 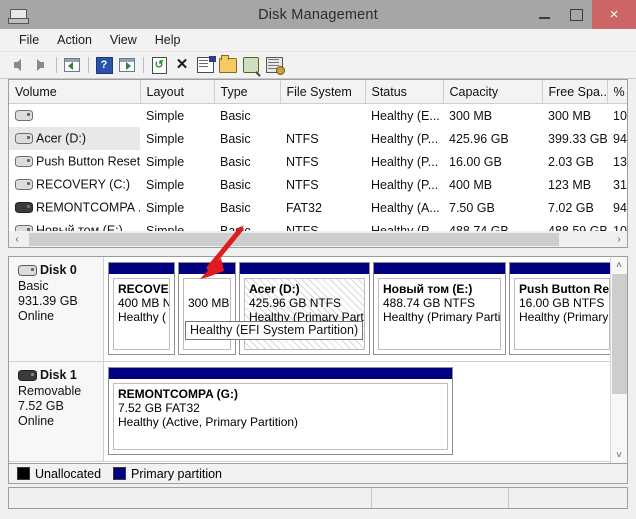 What do you see at coordinates (318, 498) in the screenshot?
I see `status-bar` at bounding box center [318, 498].